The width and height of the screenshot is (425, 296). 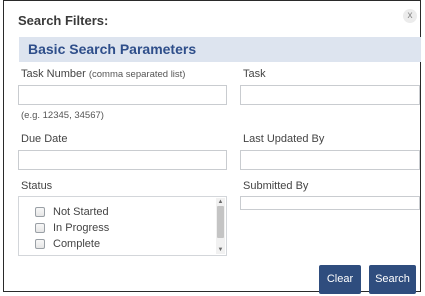 I want to click on scroll-down-icon: ▼, so click(x=220, y=250).